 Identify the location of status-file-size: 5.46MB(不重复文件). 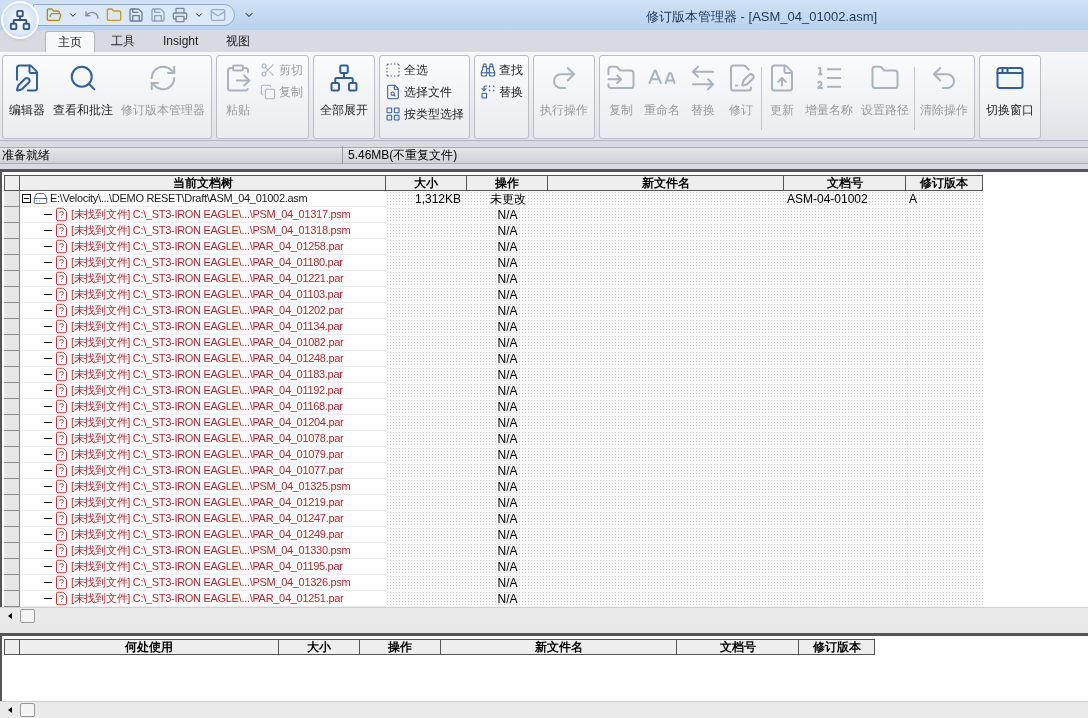
(402, 156).